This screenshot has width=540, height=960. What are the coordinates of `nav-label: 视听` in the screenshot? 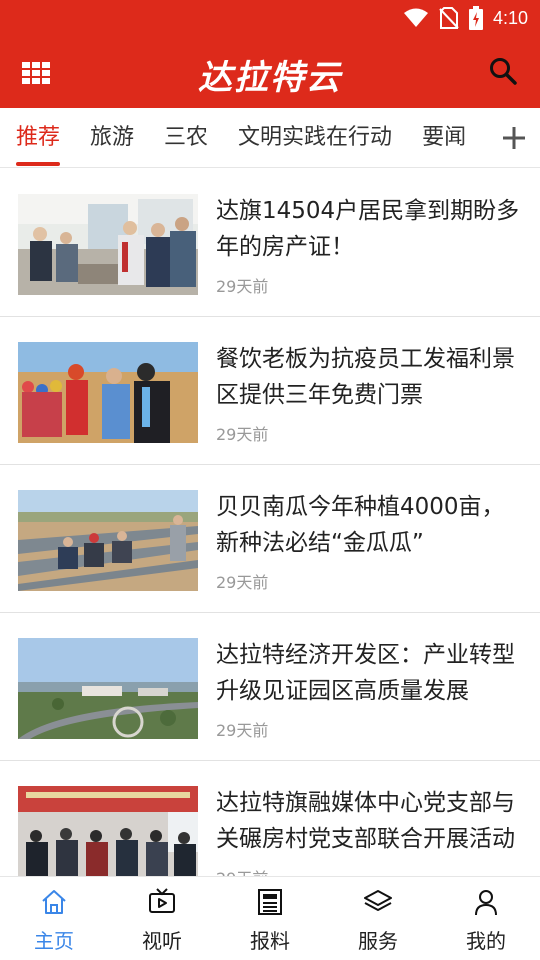 It's located at (162, 941).